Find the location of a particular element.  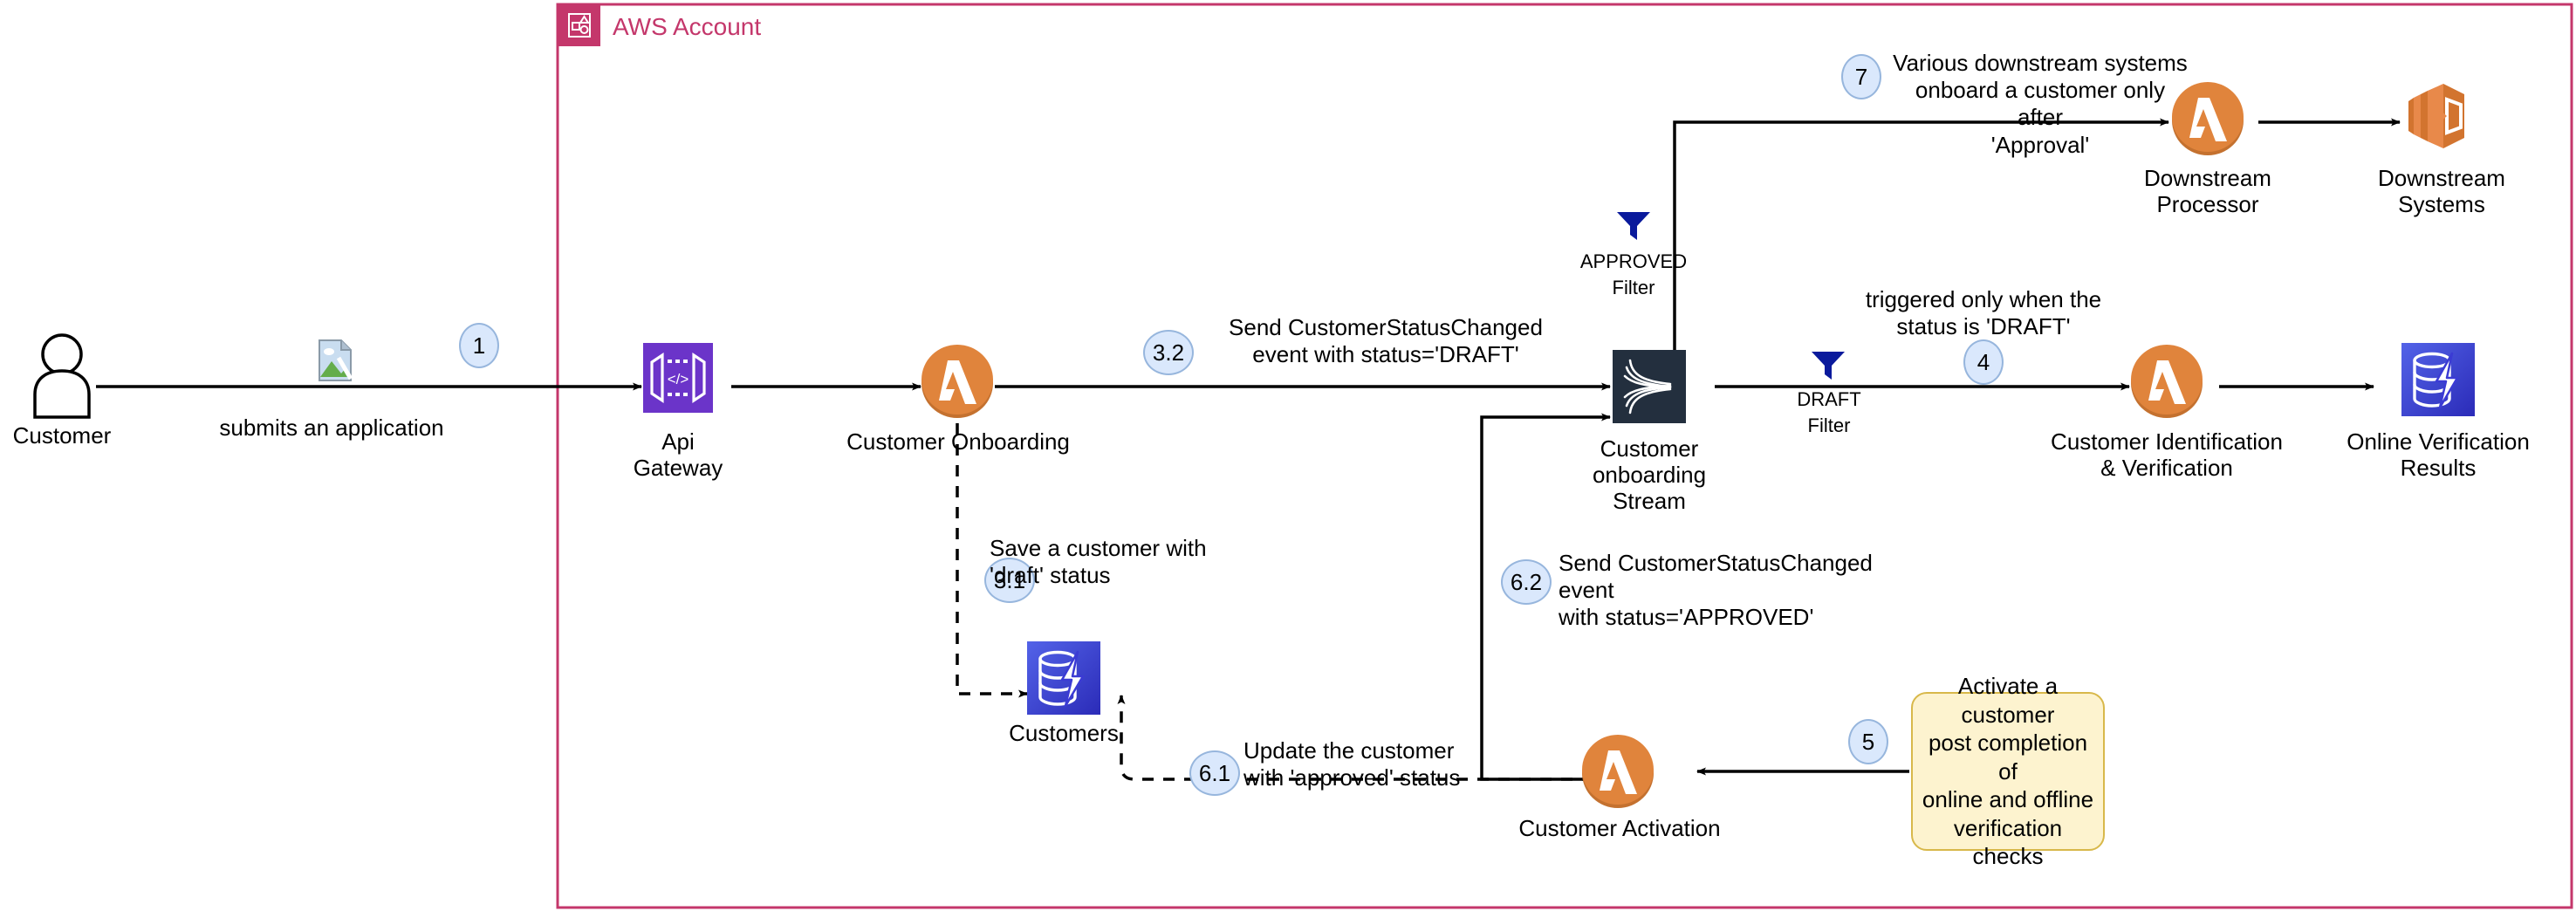

customer-activation-label: Customer Activation is located at coordinates (1620, 828).